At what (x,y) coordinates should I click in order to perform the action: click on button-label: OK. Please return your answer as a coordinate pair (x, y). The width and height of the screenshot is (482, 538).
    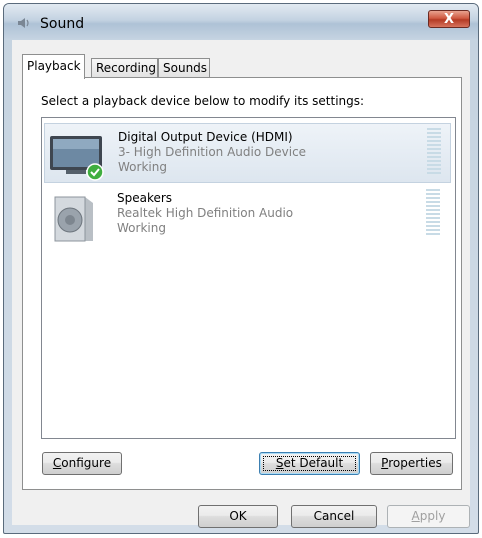
    Looking at the image, I should click on (238, 516).